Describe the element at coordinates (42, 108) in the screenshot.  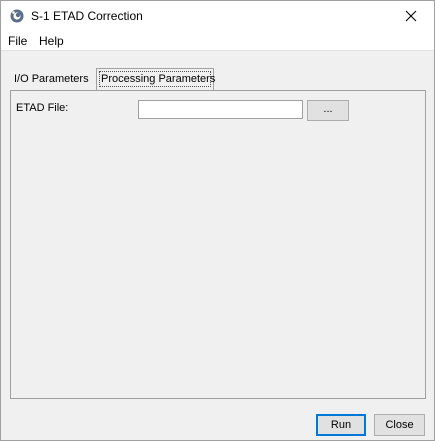
I see `etad-file-label: ETAD File:` at that location.